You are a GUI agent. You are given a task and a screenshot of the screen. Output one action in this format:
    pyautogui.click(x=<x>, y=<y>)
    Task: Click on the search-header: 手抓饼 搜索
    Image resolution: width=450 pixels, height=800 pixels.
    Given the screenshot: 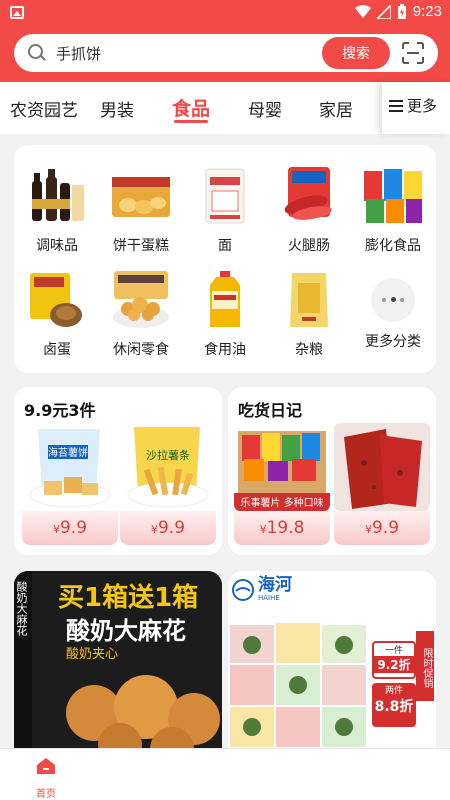 What is the action you would take?
    pyautogui.click(x=225, y=54)
    